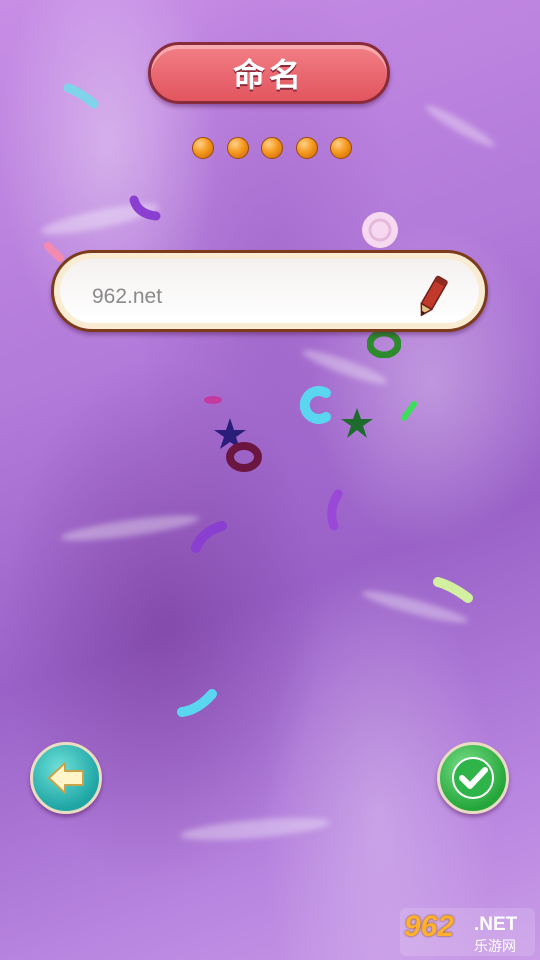  Describe the element at coordinates (357, 423) in the screenshot. I see `sprinkle-green-star` at that location.